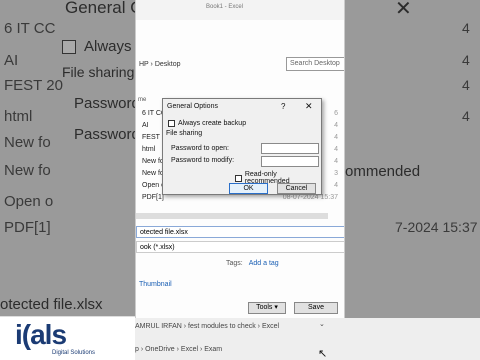  What do you see at coordinates (192, 106) in the screenshot?
I see `dialog-title: General Options` at bounding box center [192, 106].